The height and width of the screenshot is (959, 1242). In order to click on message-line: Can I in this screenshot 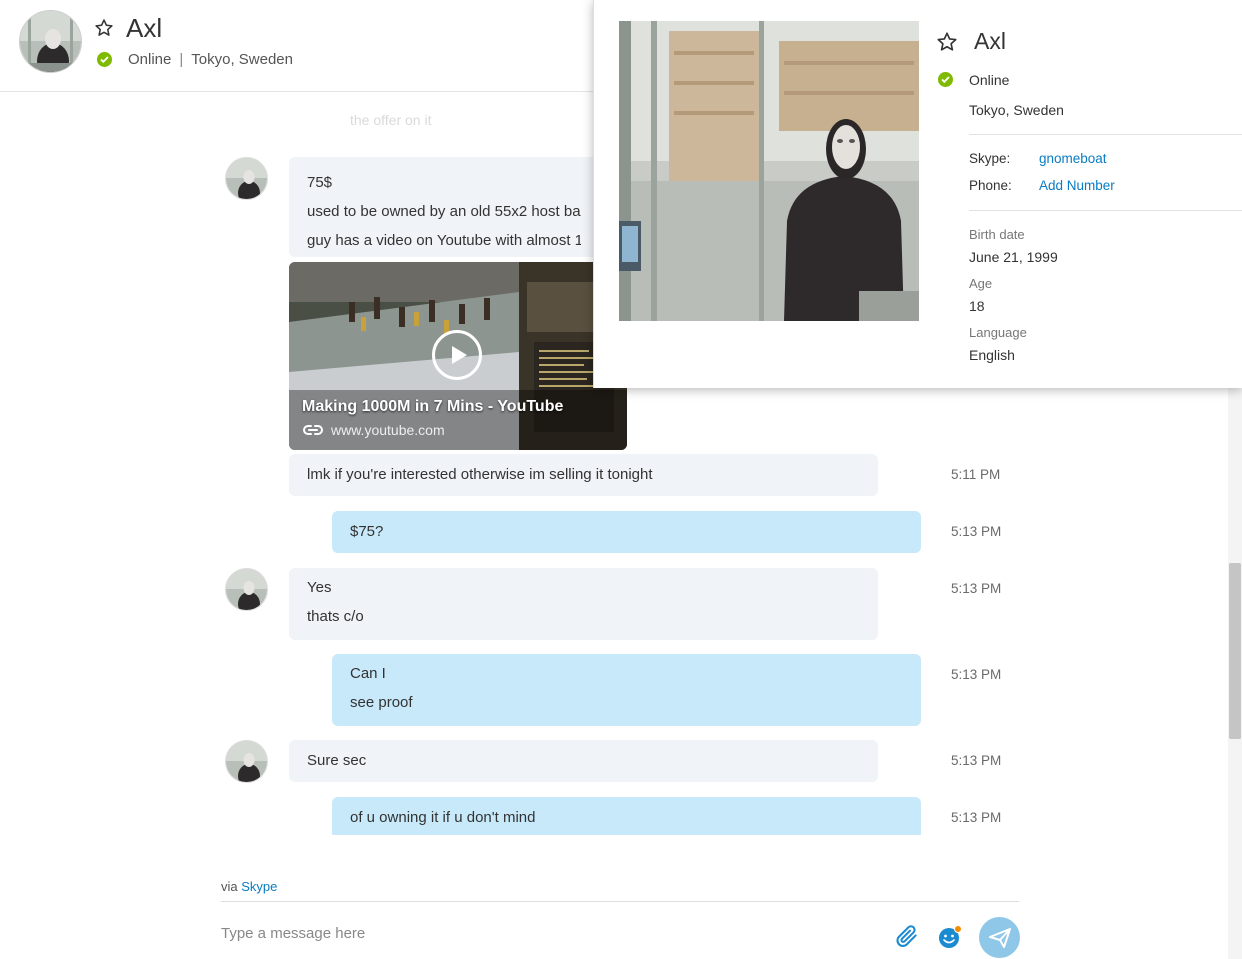, I will do `click(368, 673)`.